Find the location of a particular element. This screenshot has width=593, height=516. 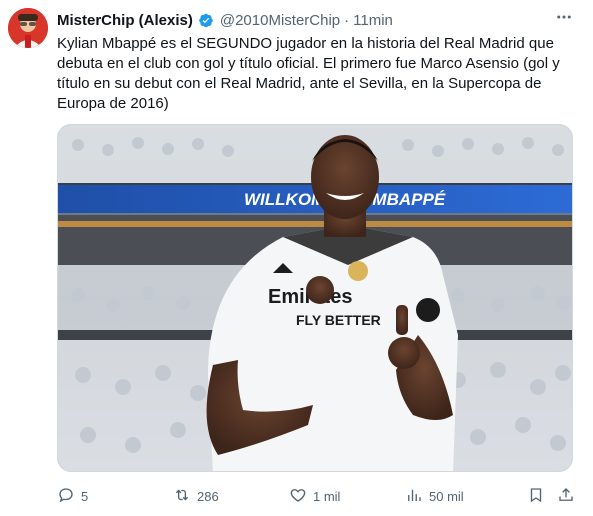

more-icon is located at coordinates (564, 19).